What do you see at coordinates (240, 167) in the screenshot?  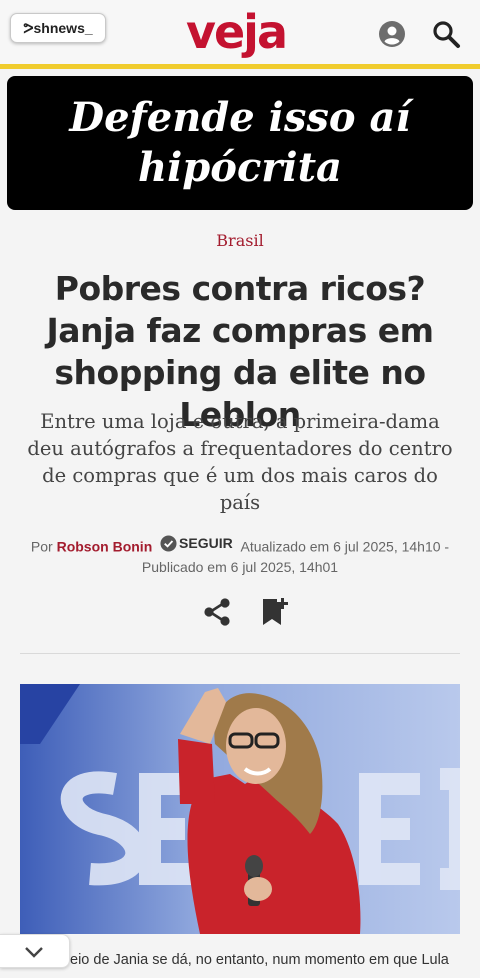 I see `banner-line-2: hipócrita` at bounding box center [240, 167].